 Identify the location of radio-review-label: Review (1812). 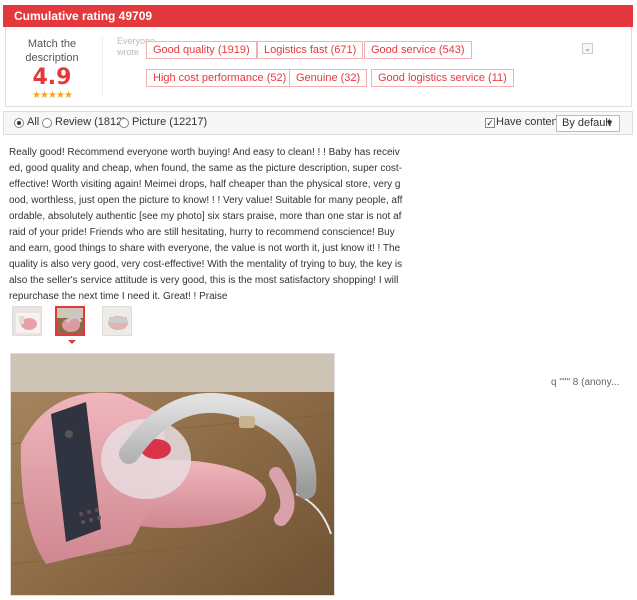
(90, 122).